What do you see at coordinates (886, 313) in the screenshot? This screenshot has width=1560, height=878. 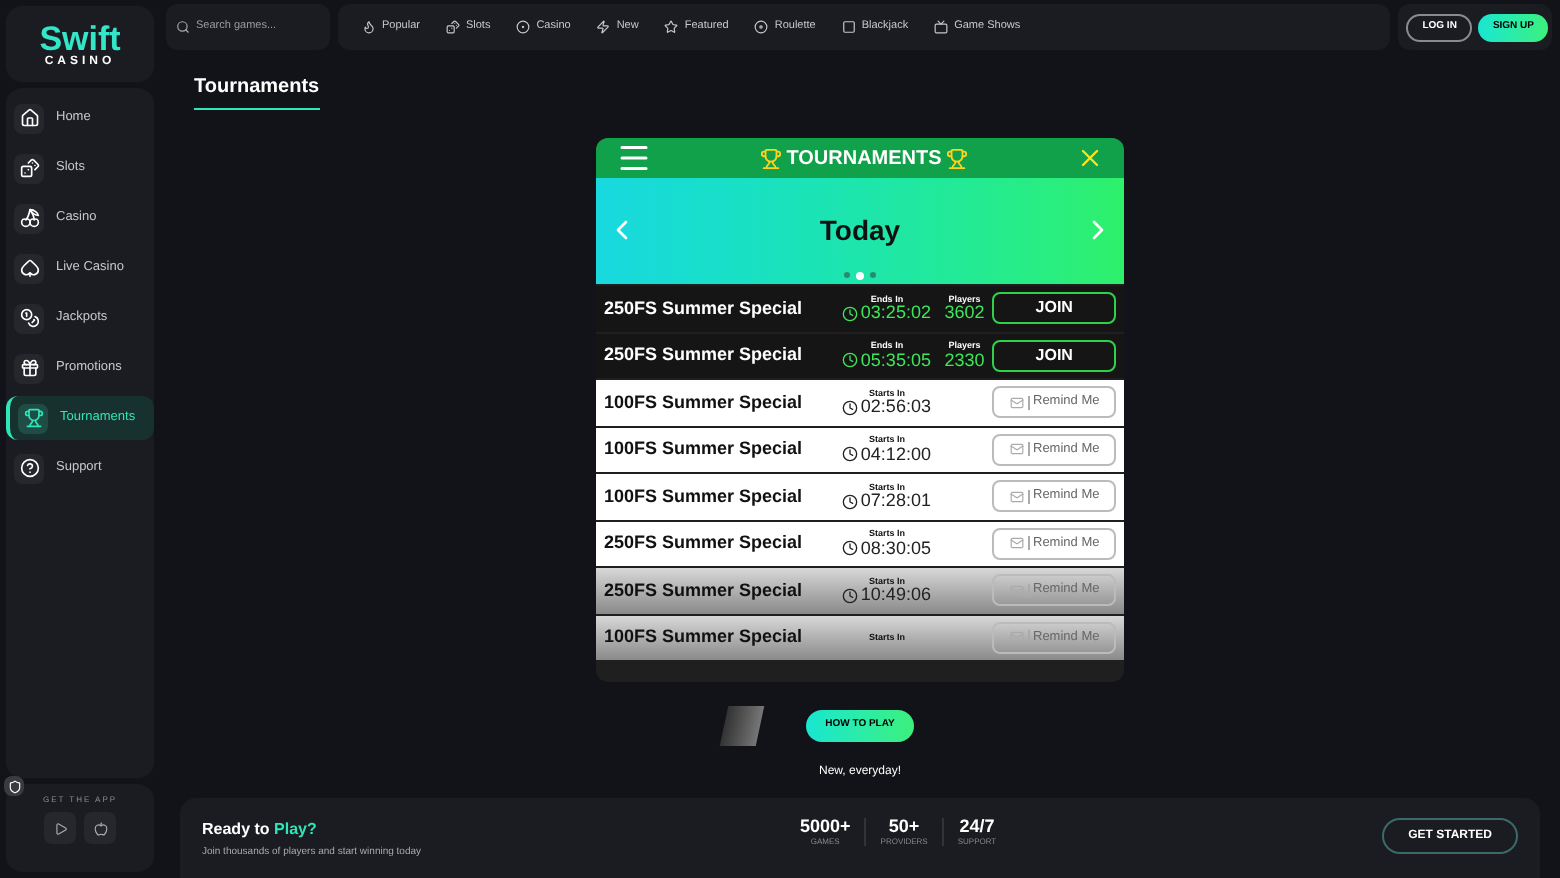 I see `timer: 03:25:02` at bounding box center [886, 313].